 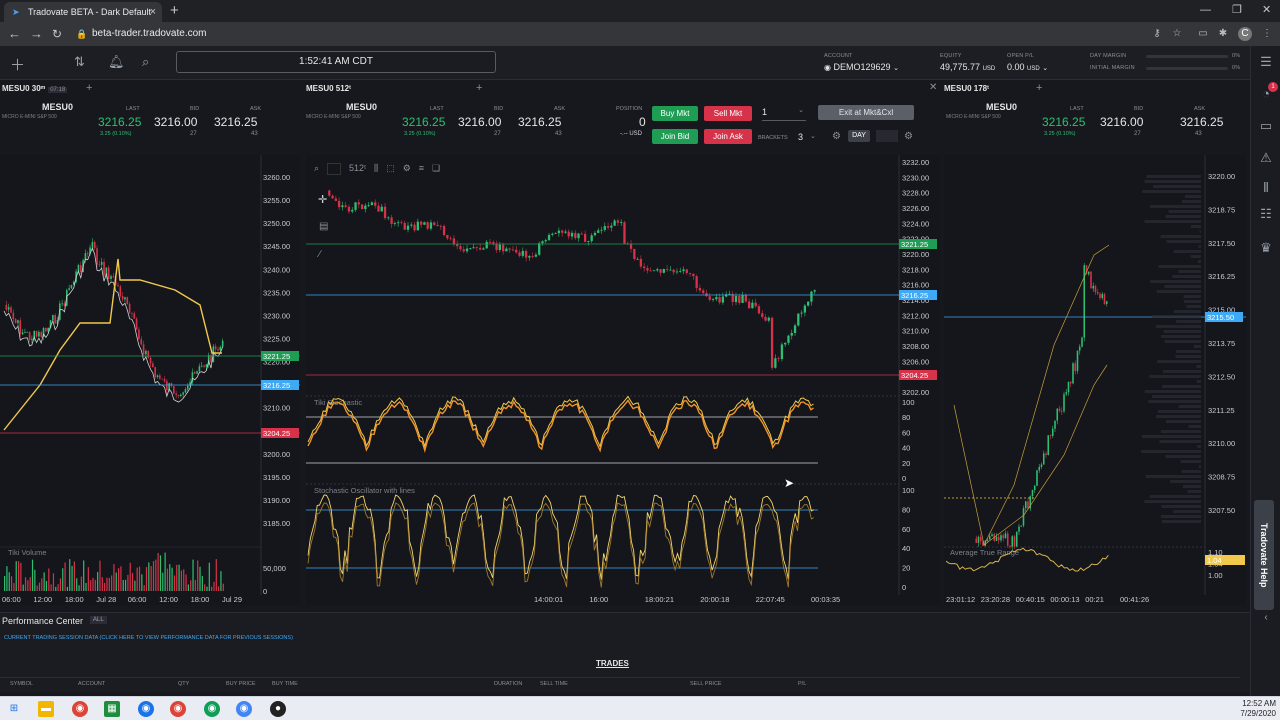 What do you see at coordinates (112, 709) in the screenshot?
I see `sheets-icon: ▦` at bounding box center [112, 709].